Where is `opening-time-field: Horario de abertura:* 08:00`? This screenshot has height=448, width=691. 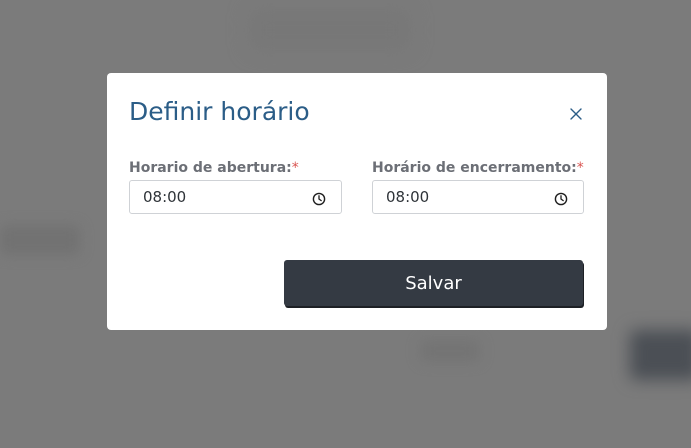
opening-time-field: Horario de abertura:* 08:00 is located at coordinates (235, 186).